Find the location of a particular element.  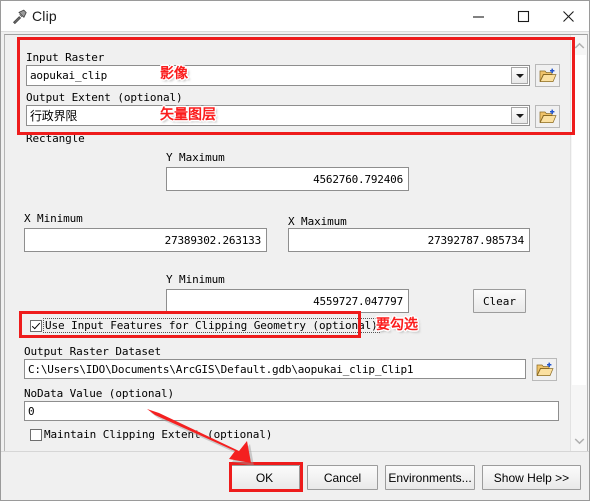

form-scrollbar is located at coordinates (578, 243).